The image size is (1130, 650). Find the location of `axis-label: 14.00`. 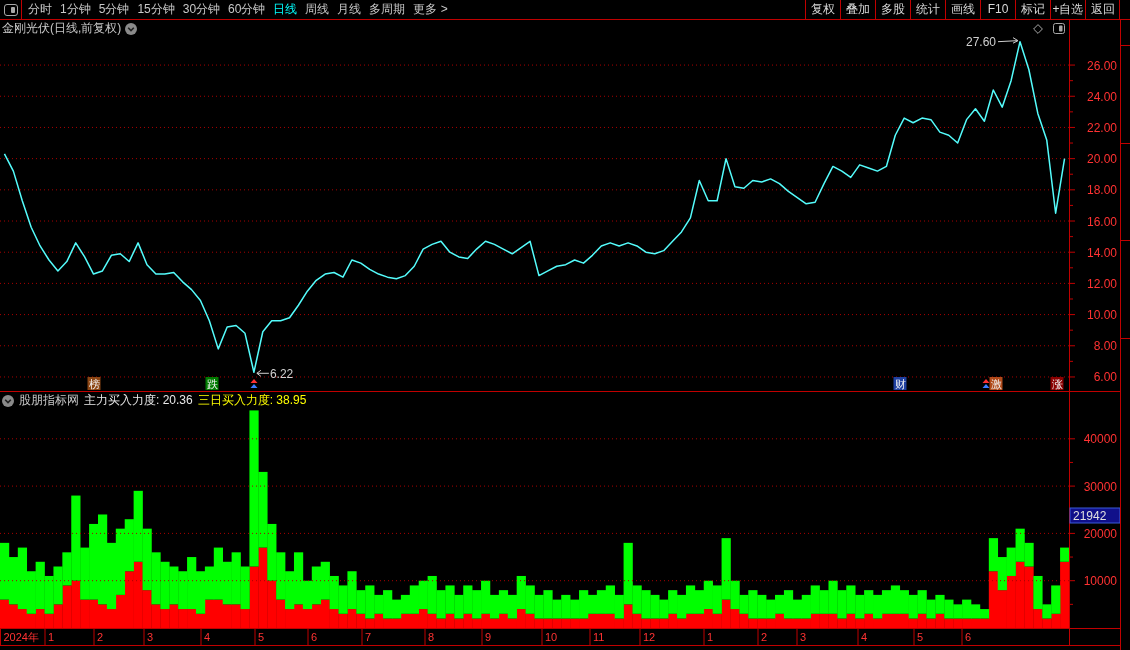

axis-label: 14.00 is located at coordinates (1101, 252).